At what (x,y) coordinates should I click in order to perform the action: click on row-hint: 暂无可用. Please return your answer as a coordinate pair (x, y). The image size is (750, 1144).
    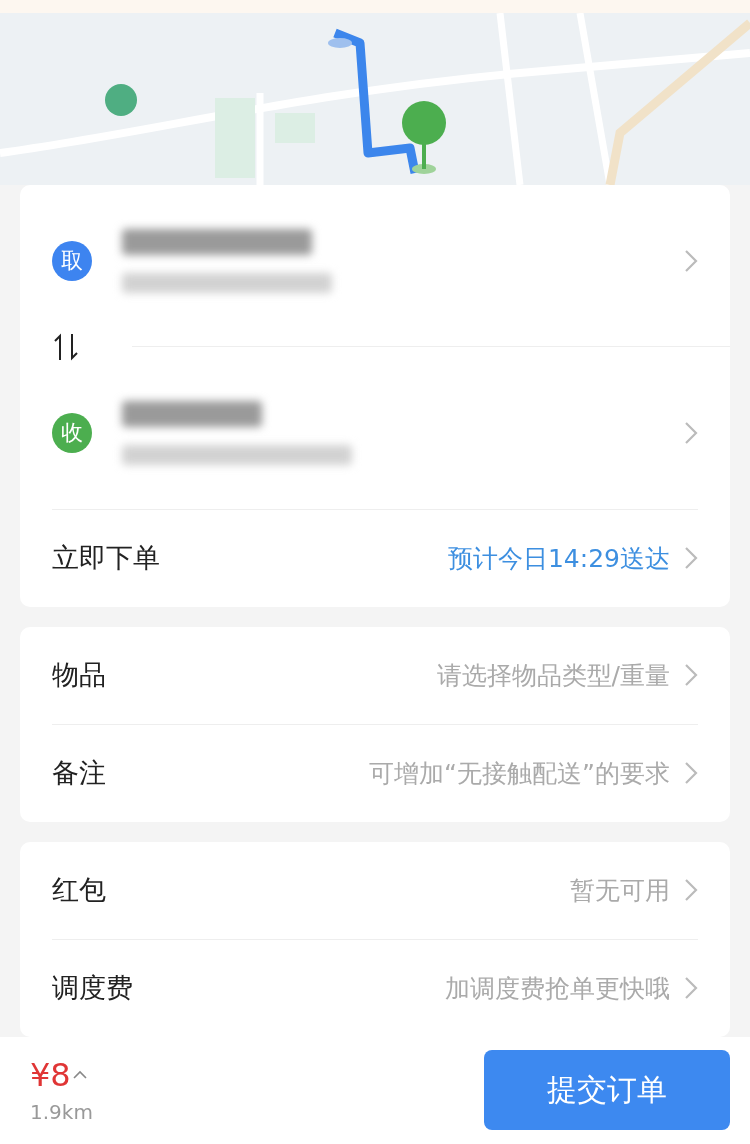
    Looking at the image, I should click on (620, 890).